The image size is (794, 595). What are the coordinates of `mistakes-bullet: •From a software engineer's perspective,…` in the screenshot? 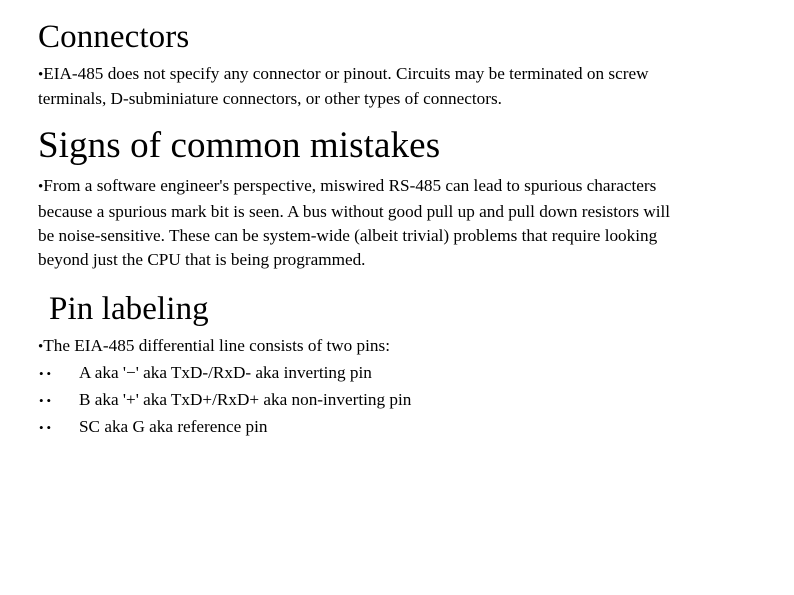 It's located at (362, 223).